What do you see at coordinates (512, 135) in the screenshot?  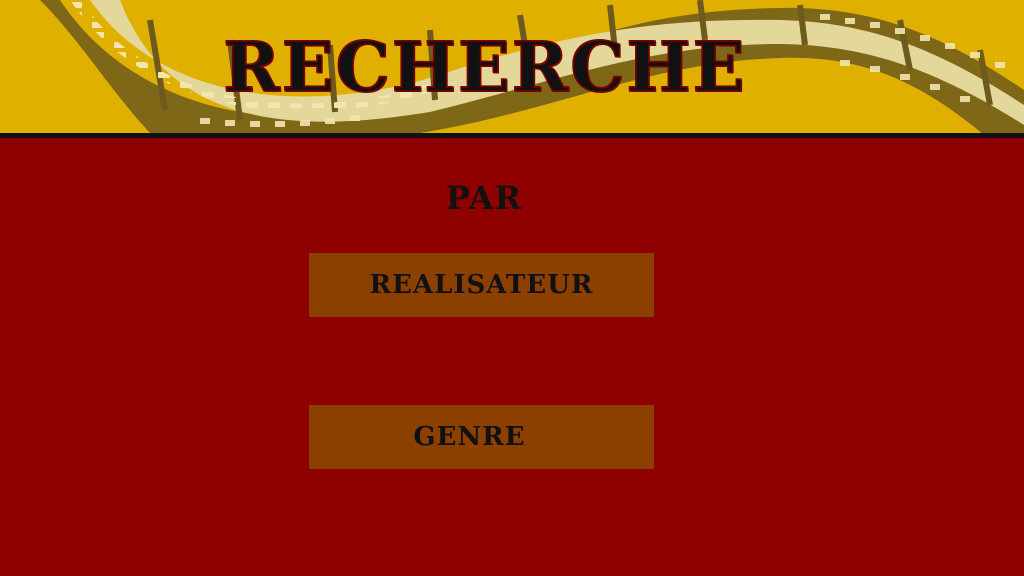 I see `header-divider` at bounding box center [512, 135].